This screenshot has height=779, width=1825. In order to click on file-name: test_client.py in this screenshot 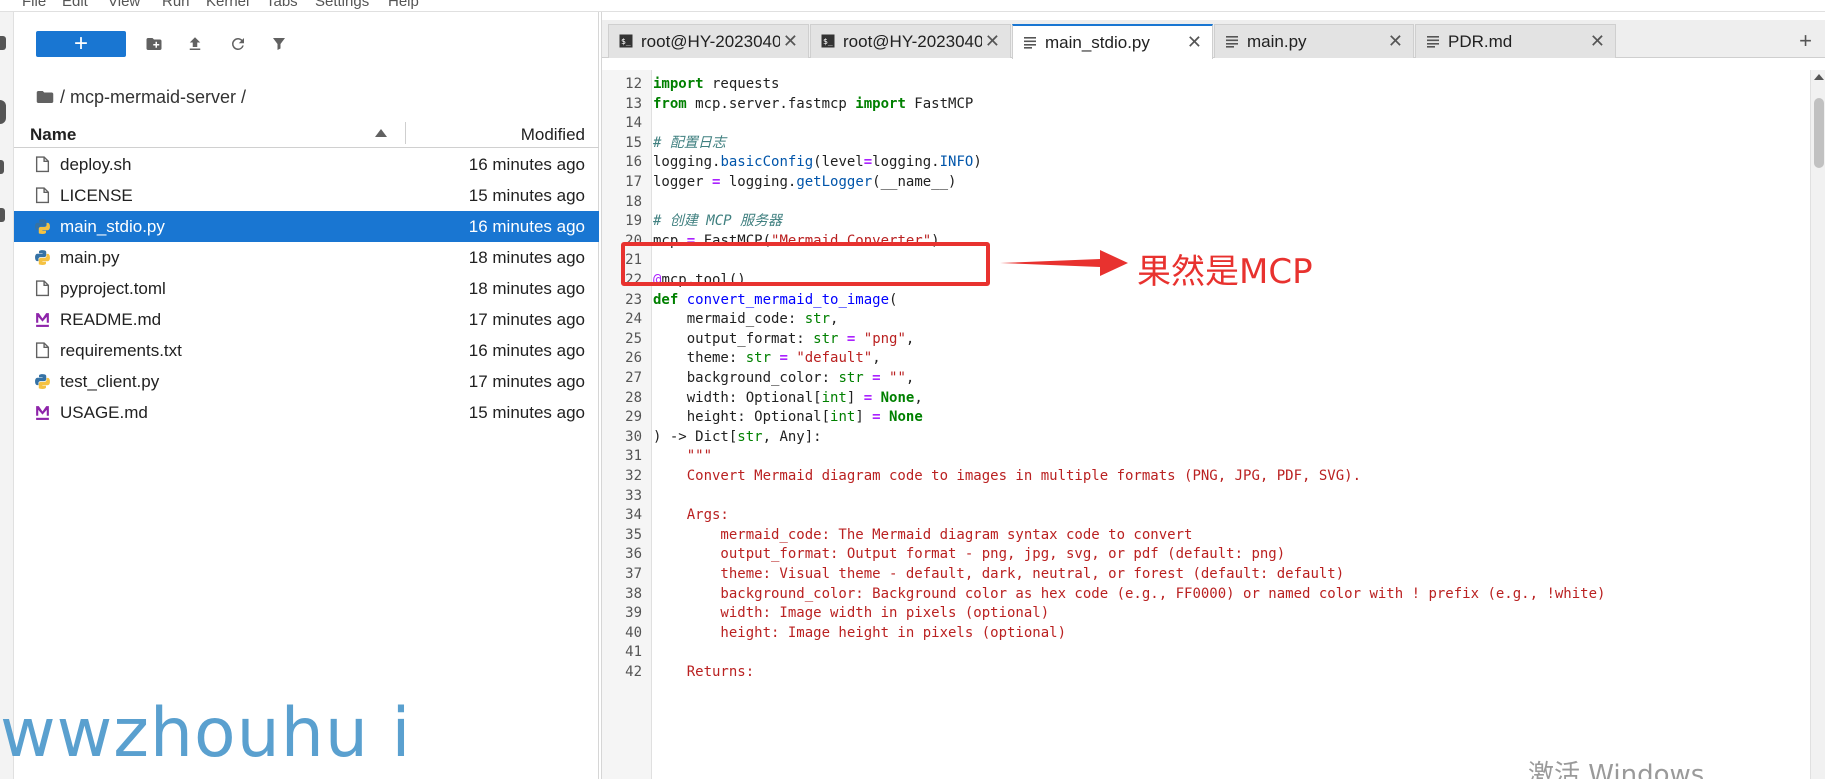, I will do `click(109, 382)`.